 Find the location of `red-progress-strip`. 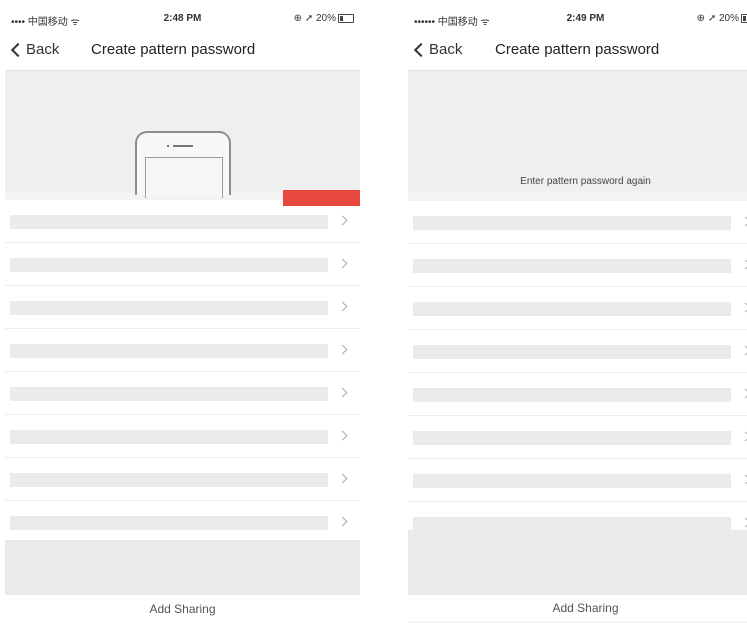

red-progress-strip is located at coordinates (321, 198).